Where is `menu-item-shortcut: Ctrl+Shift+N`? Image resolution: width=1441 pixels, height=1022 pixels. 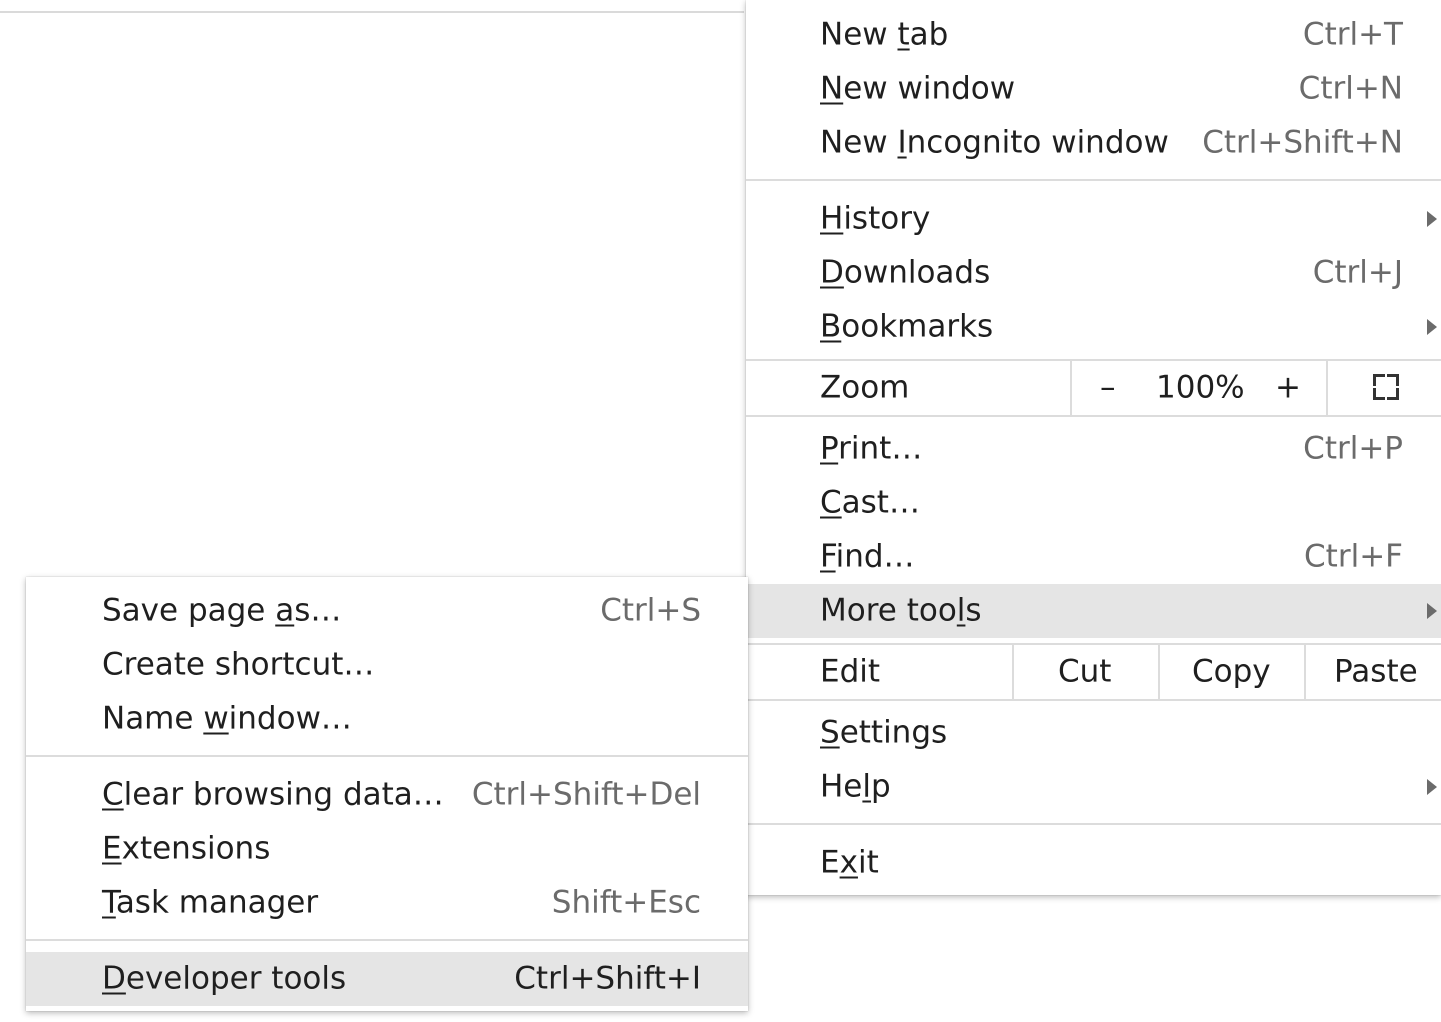
menu-item-shortcut: Ctrl+Shift+N is located at coordinates (1302, 142).